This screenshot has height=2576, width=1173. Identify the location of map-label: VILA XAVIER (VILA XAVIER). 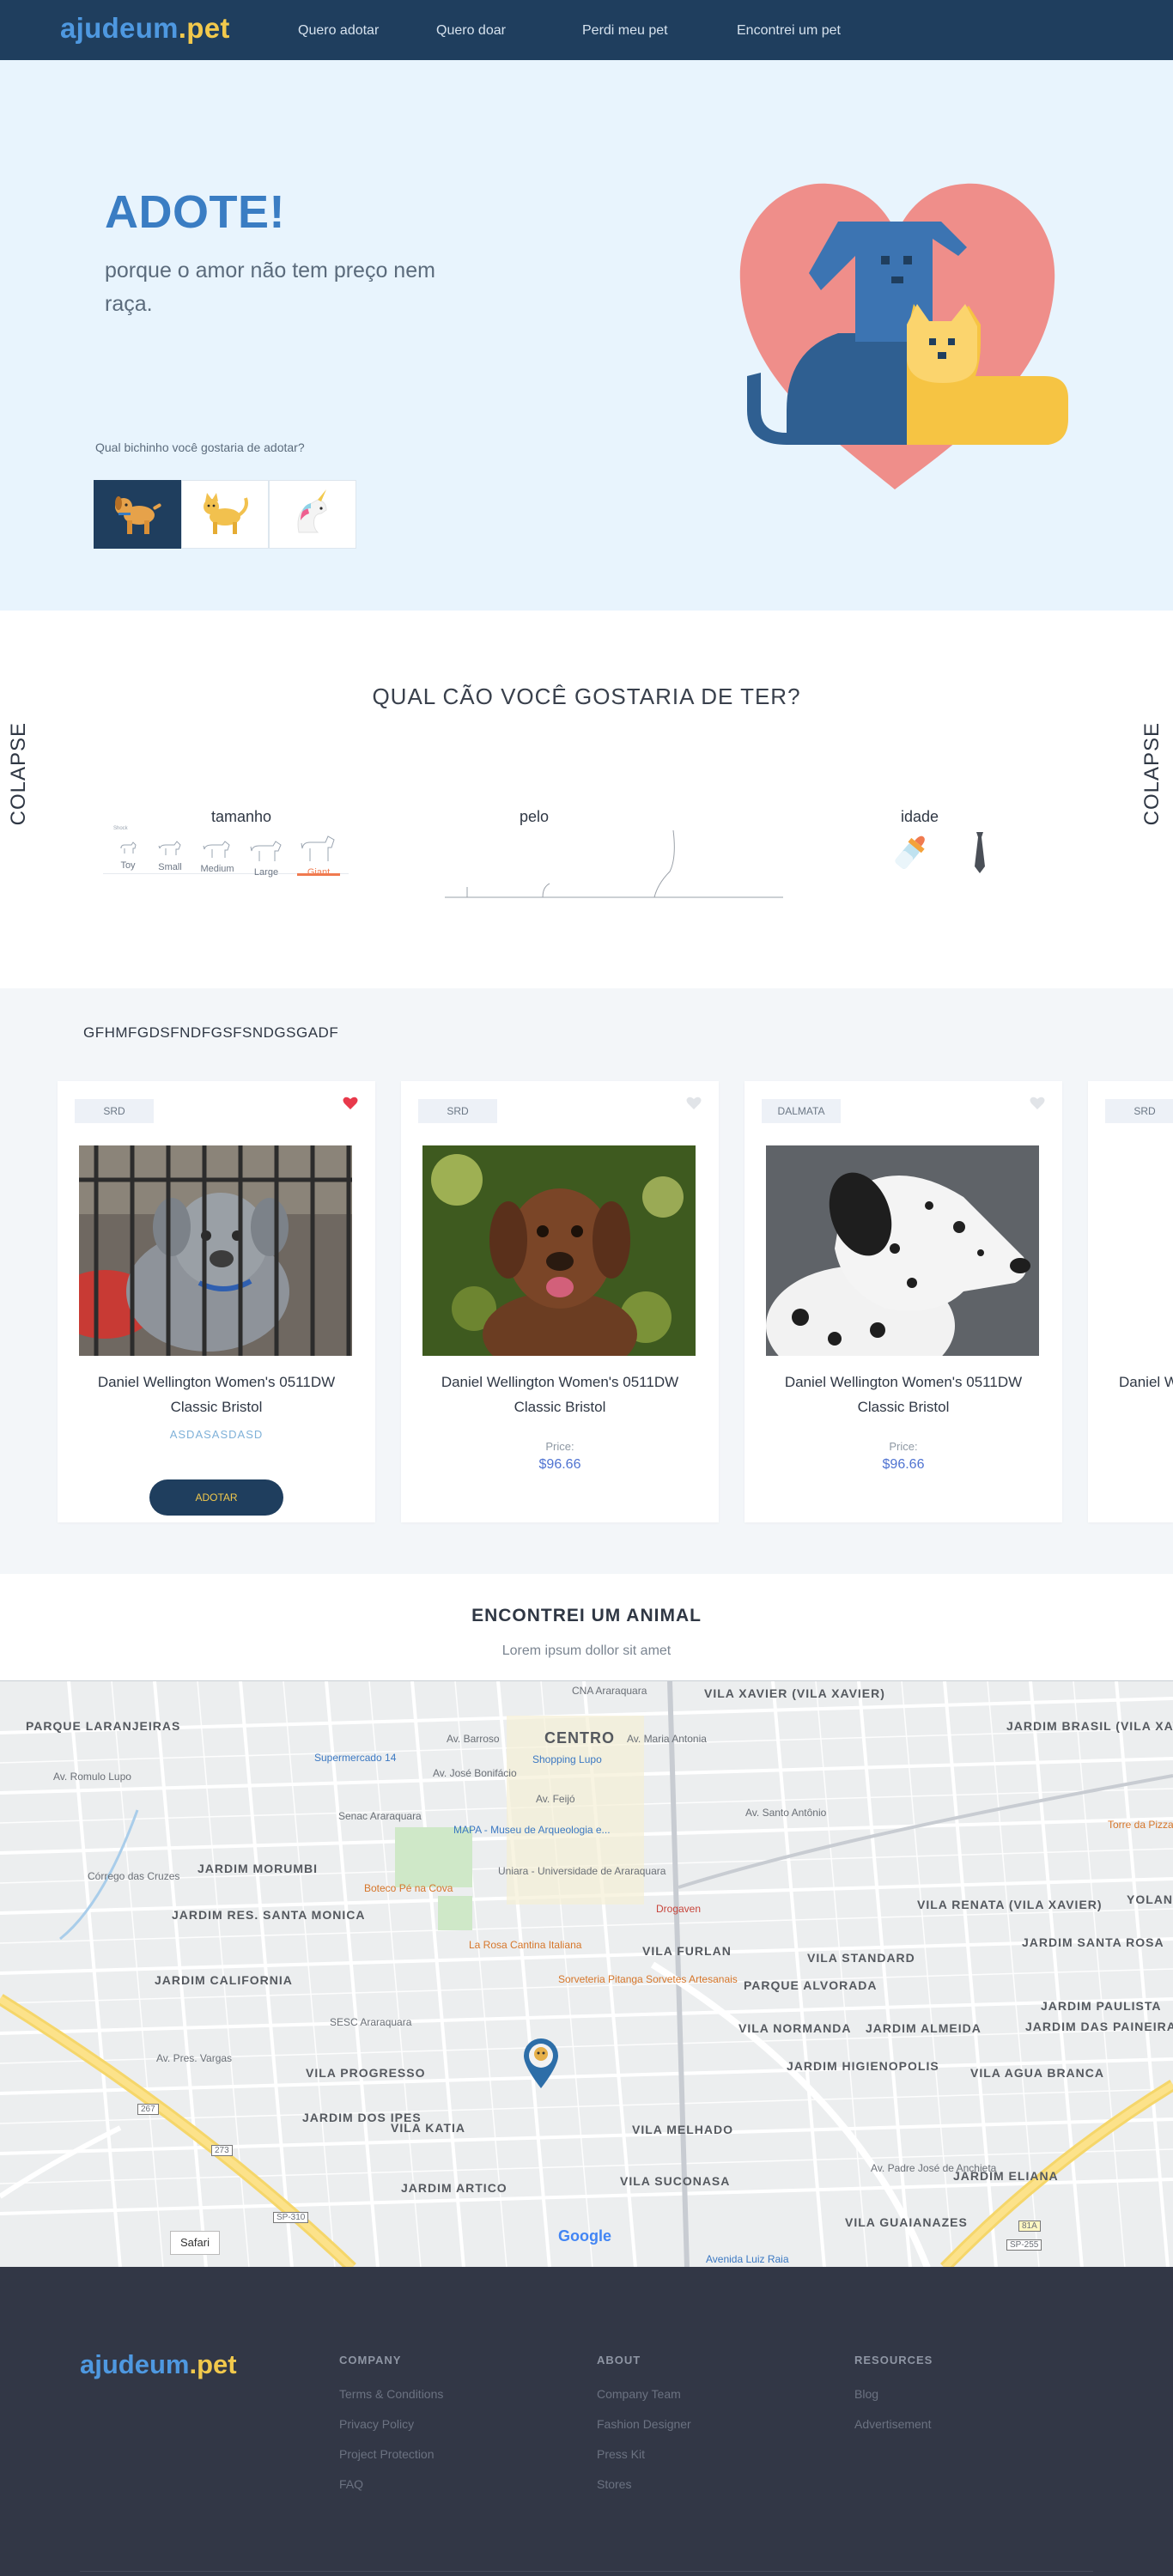
(794, 1693).